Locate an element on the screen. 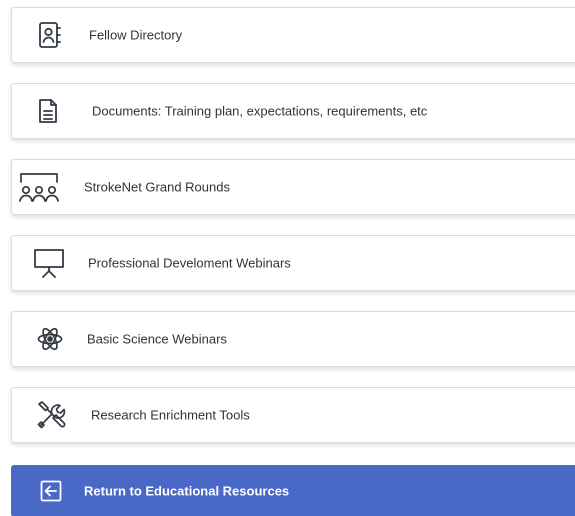 Image resolution: width=575 pixels, height=516 pixels. research-tools-label: Research Enrichment Tools is located at coordinates (170, 415).